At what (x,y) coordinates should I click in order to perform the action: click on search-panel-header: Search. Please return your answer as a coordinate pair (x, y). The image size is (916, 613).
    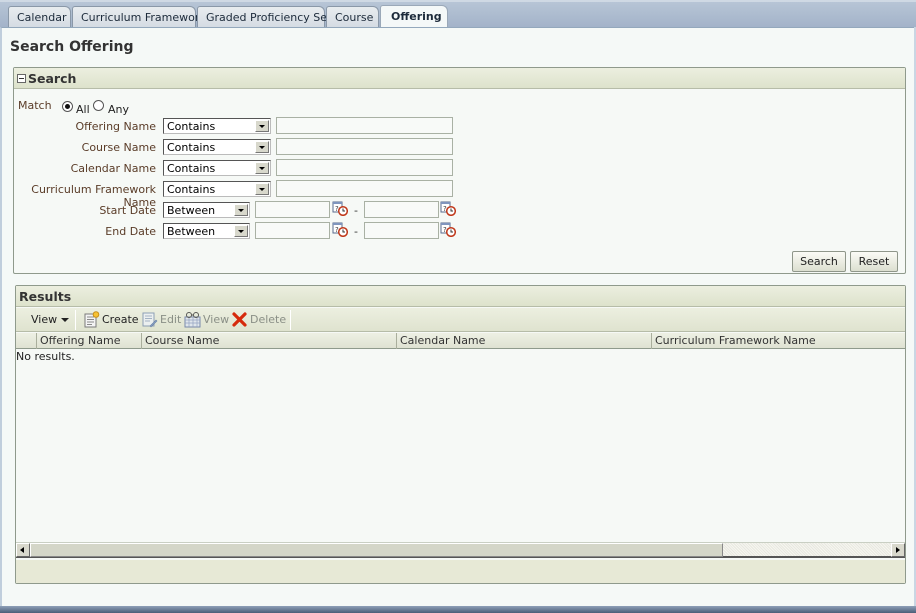
    Looking at the image, I should click on (459, 78).